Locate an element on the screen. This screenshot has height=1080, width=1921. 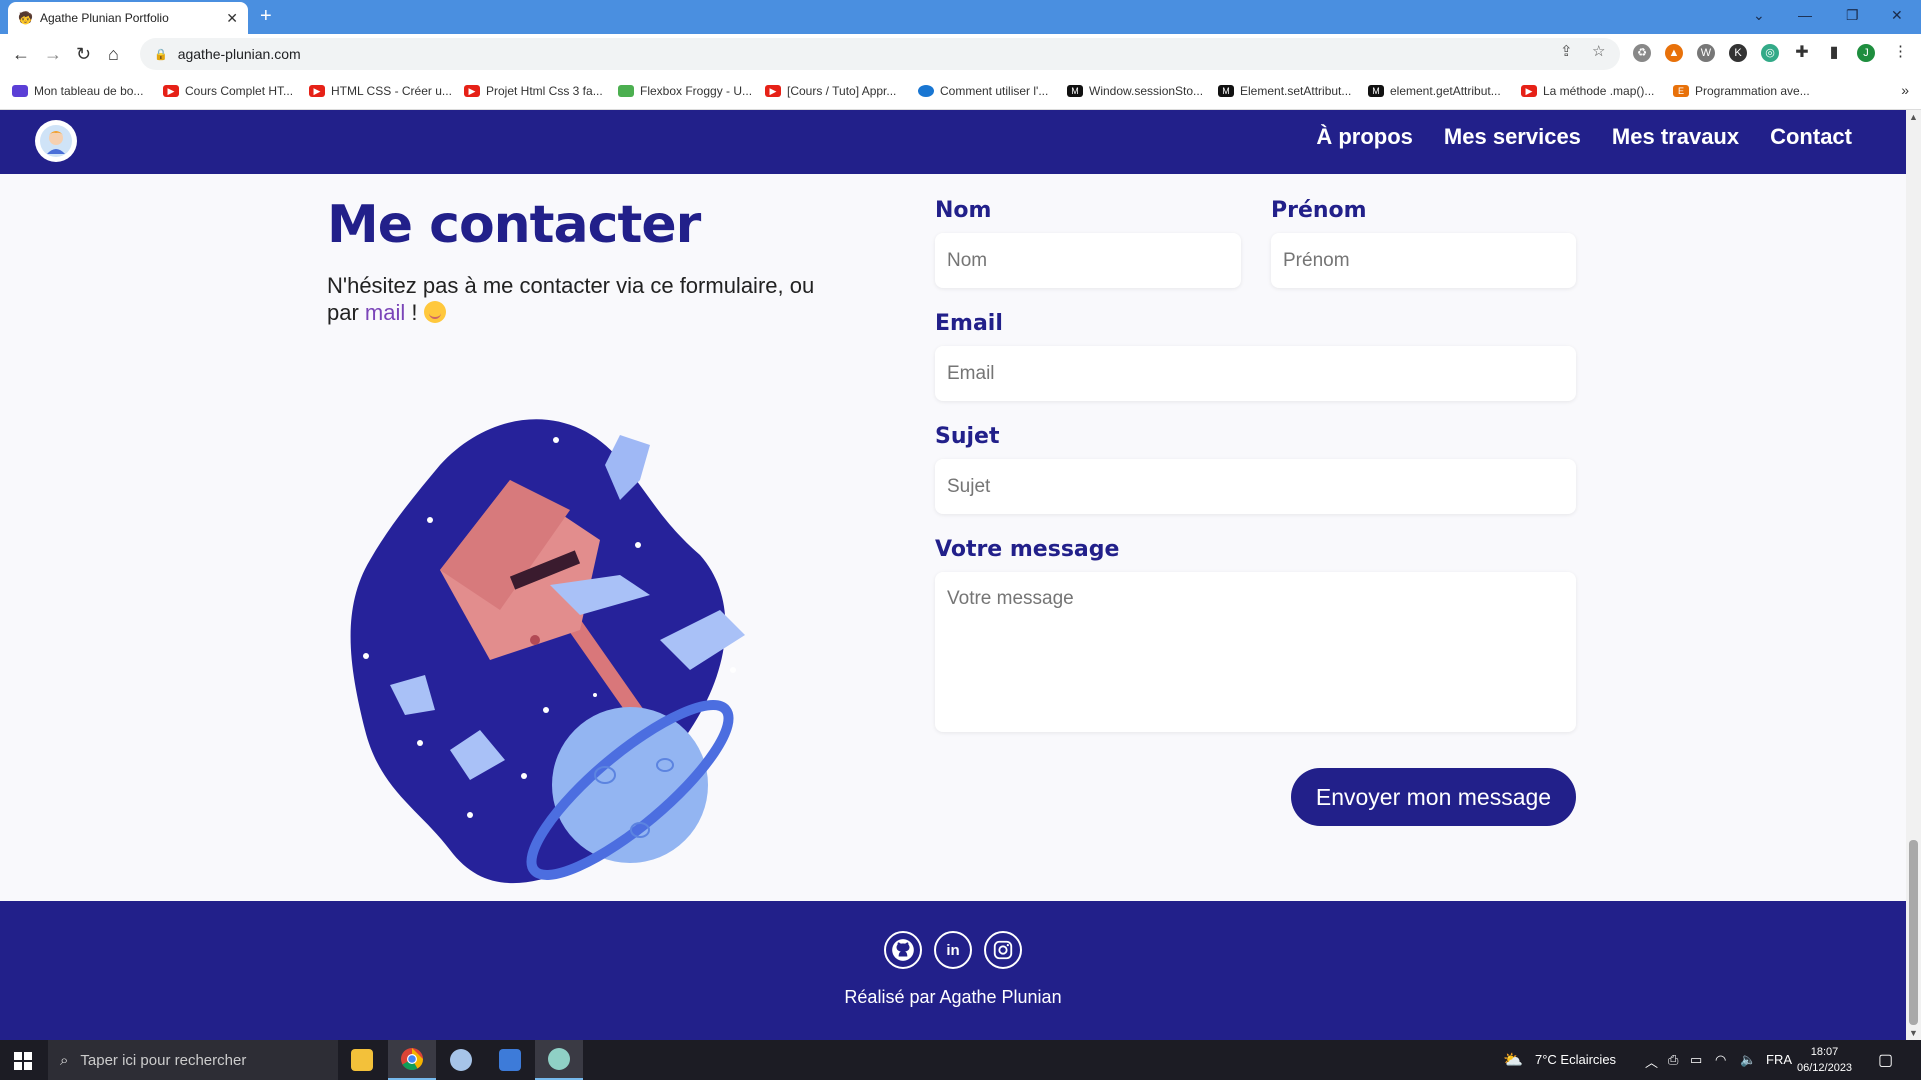
language-indicator: FRA is located at coordinates (1779, 1059).